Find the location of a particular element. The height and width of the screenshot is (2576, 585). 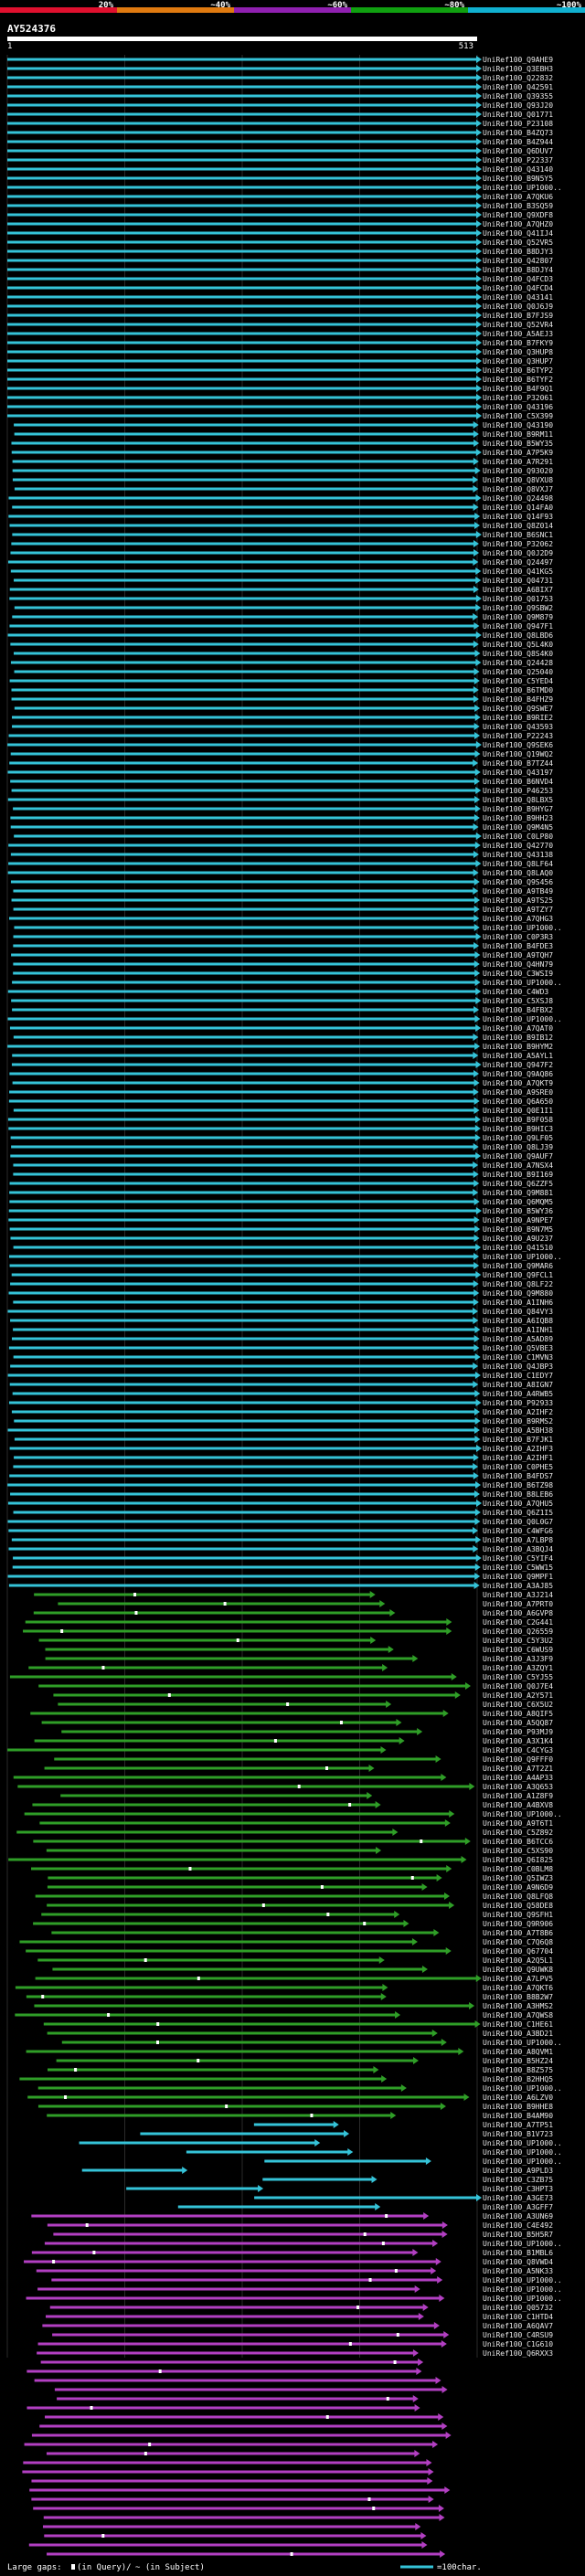

hit-label: UniRef100_Q9FFF0 is located at coordinates (518, 1759).